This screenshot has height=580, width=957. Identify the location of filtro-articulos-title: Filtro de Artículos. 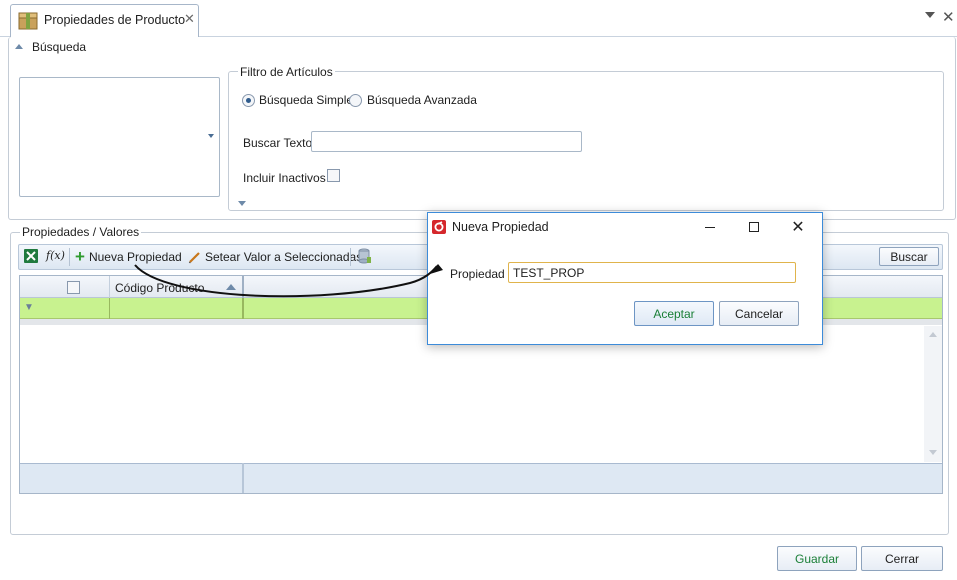
(286, 72).